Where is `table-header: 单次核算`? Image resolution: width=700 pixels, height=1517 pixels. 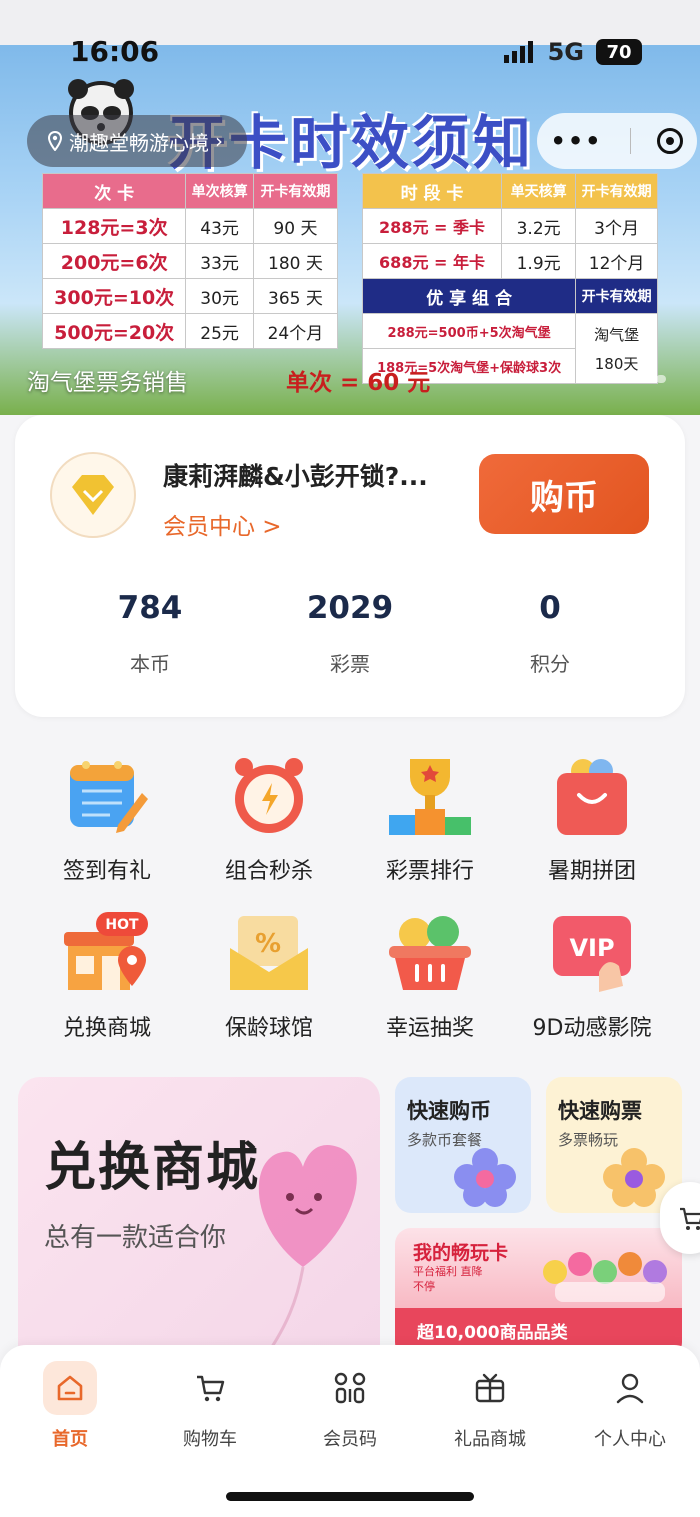 table-header: 单次核算 is located at coordinates (219, 191).